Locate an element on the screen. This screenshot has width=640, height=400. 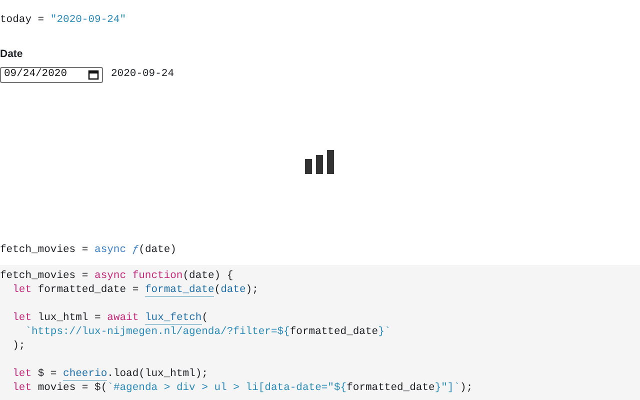
code-line: `https://lux-nijmegen.nl/agenda/?filter=${formatted_date}` is located at coordinates (208, 331).